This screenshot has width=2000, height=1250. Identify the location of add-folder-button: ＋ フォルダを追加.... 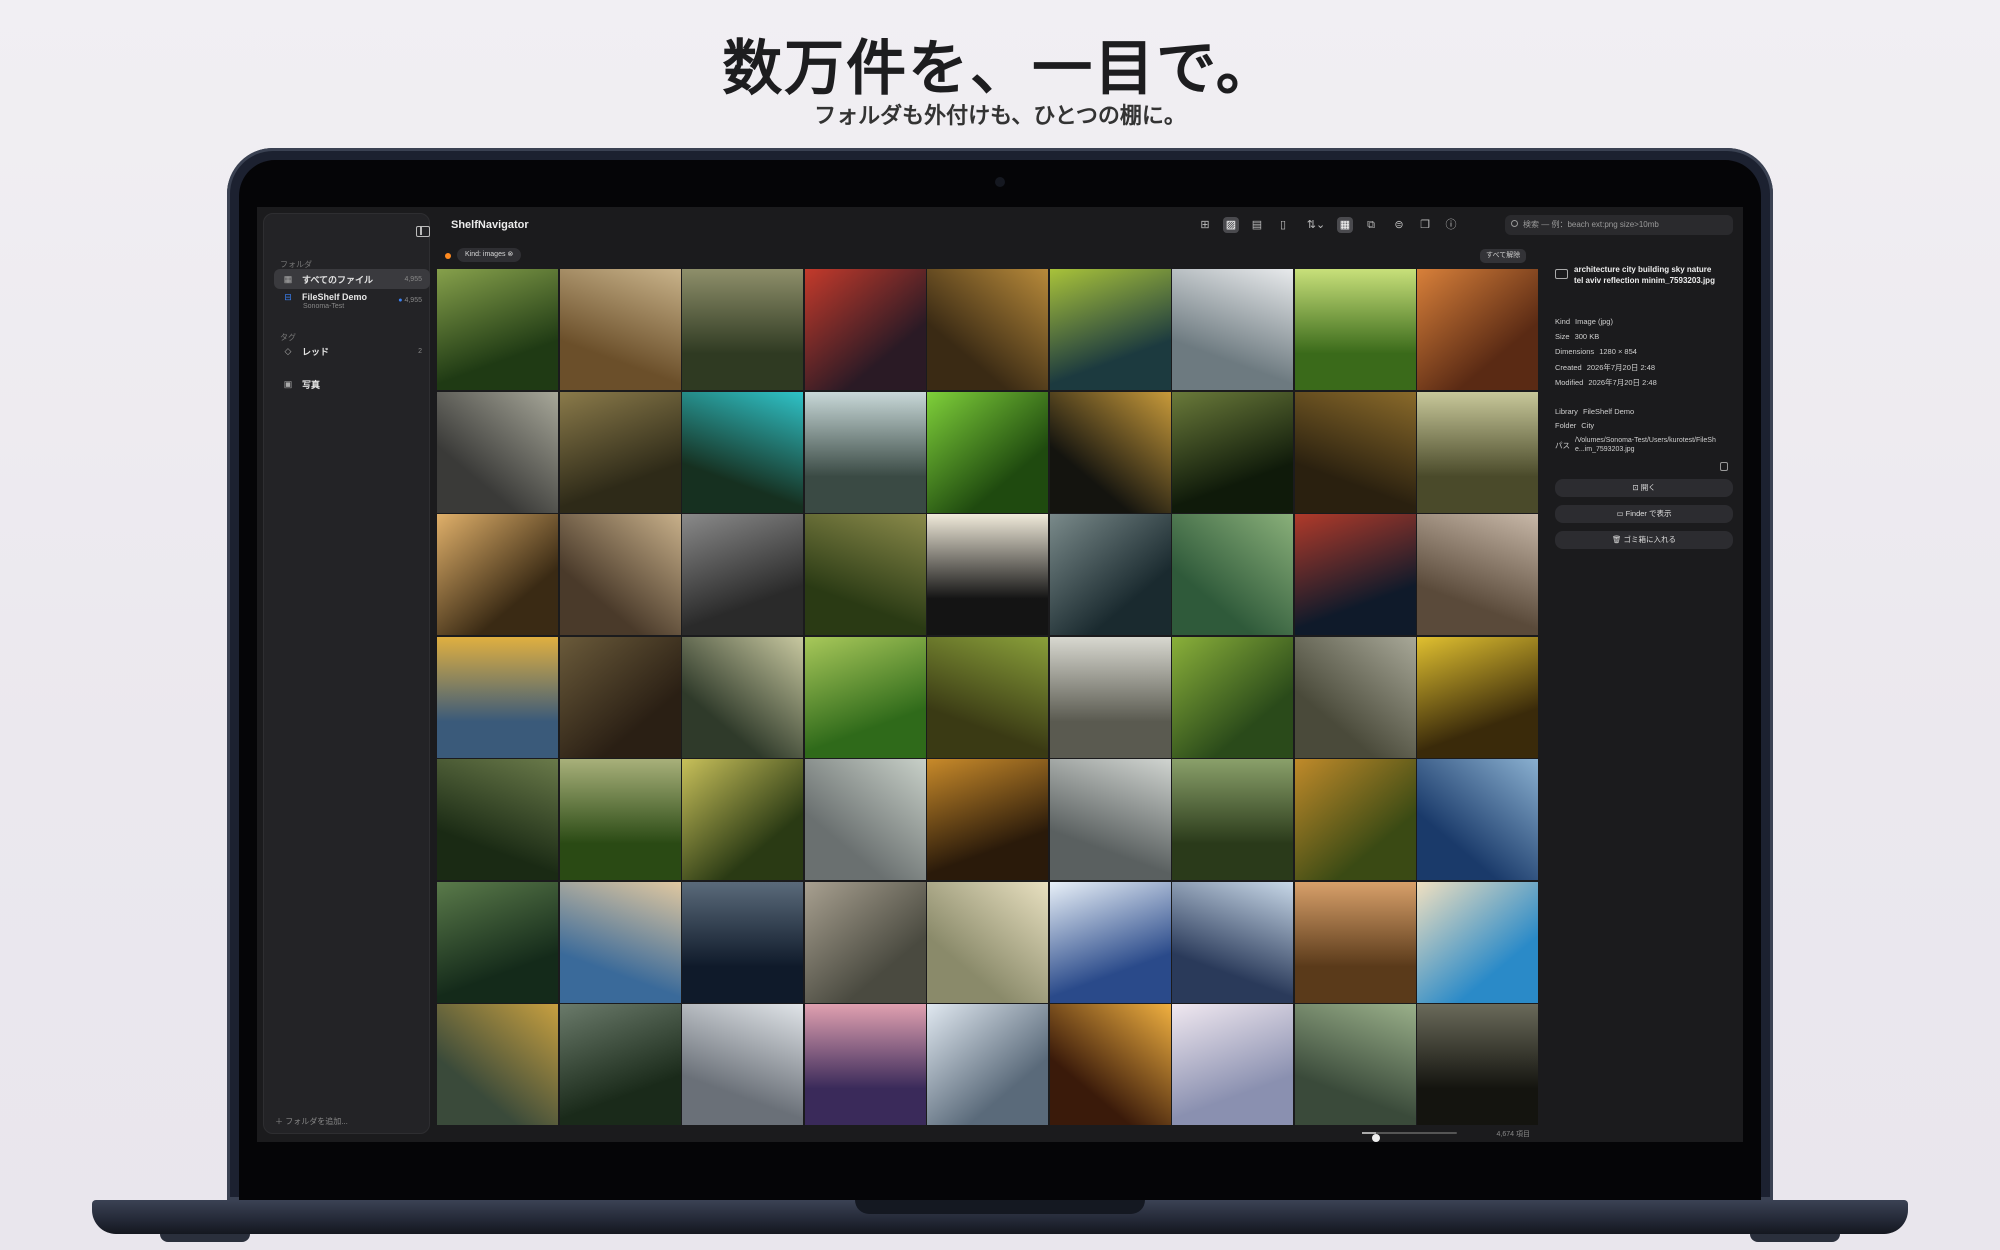
(311, 1121).